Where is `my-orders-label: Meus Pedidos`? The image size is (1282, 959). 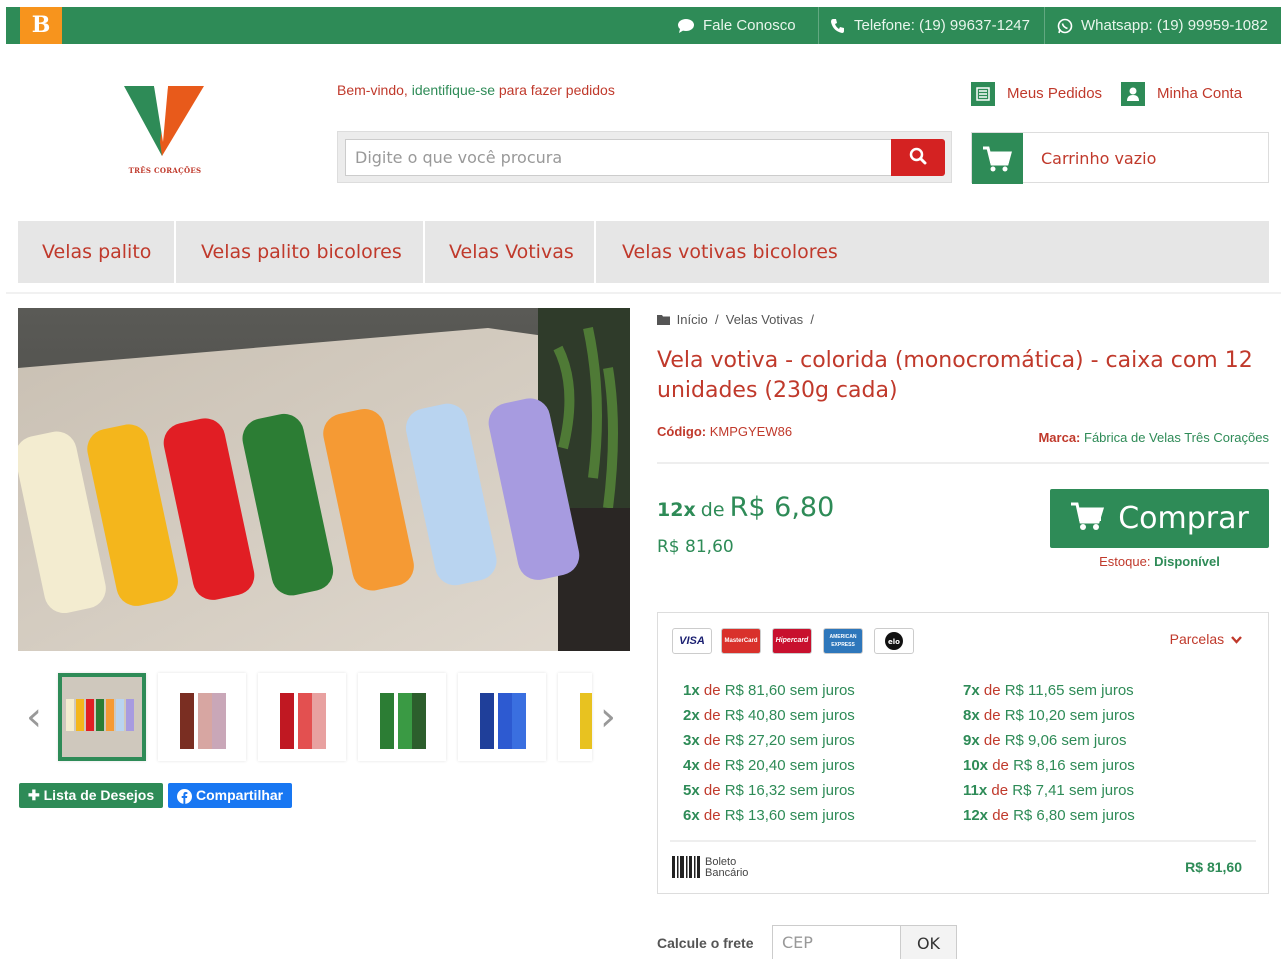
my-orders-label: Meus Pedidos is located at coordinates (1055, 93).